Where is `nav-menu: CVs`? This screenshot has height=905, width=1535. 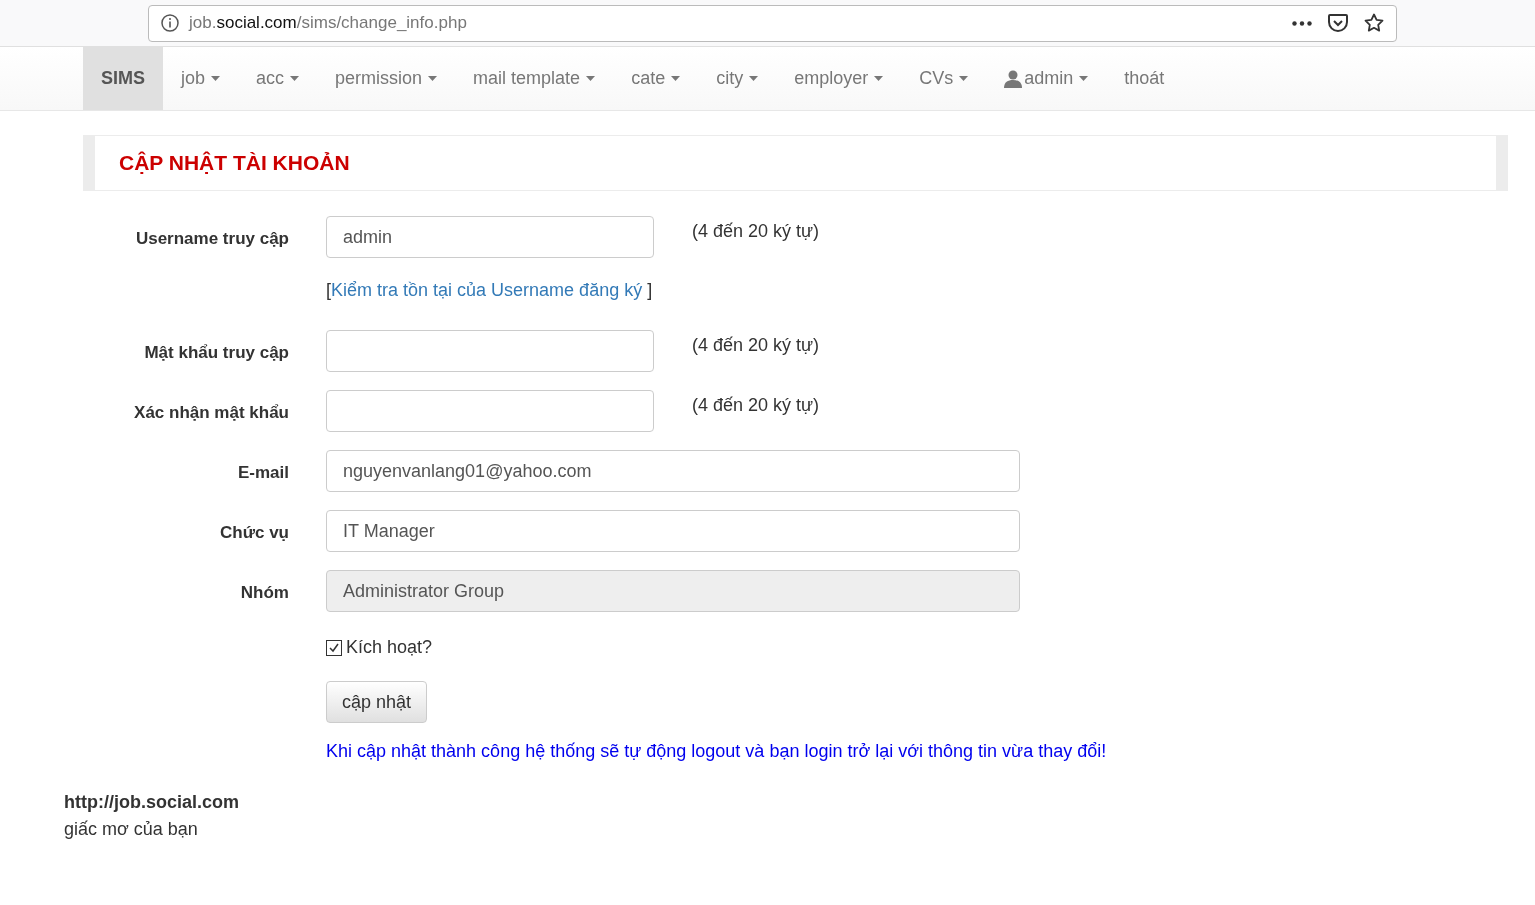
nav-menu: CVs is located at coordinates (944, 78).